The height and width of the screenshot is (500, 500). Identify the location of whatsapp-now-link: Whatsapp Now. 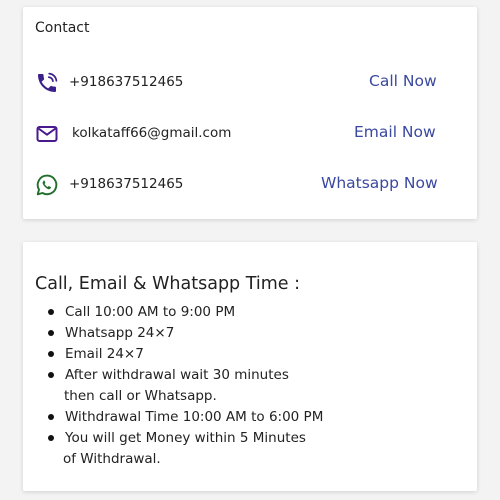
(379, 183).